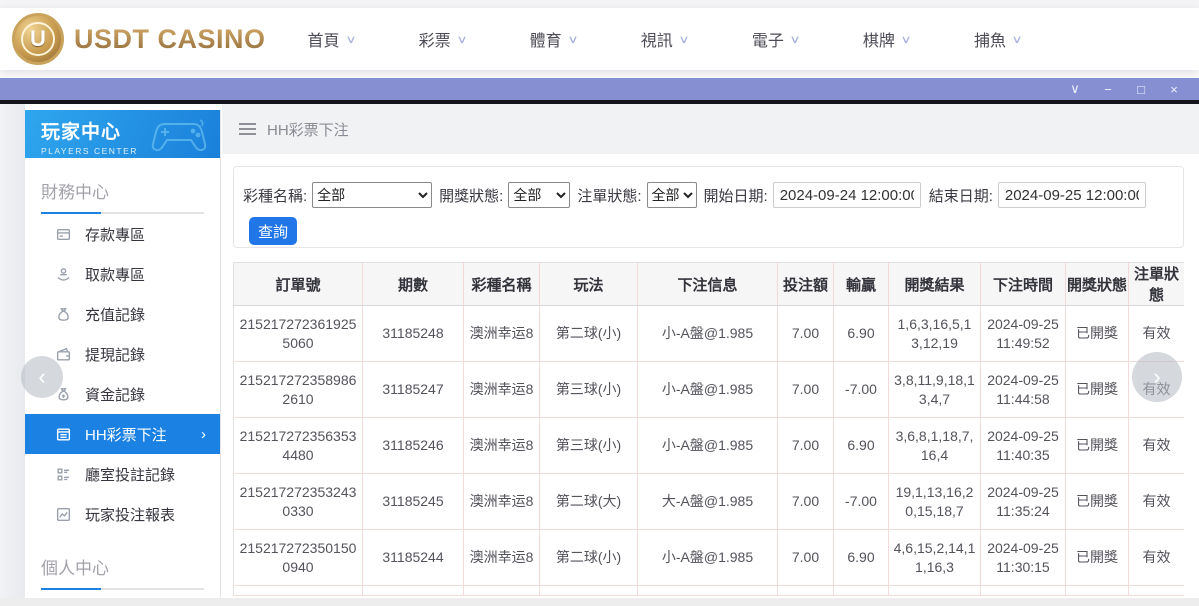 The height and width of the screenshot is (606, 1199). I want to click on table-cell: 2024-09-25 11:44:58, so click(1023, 389).